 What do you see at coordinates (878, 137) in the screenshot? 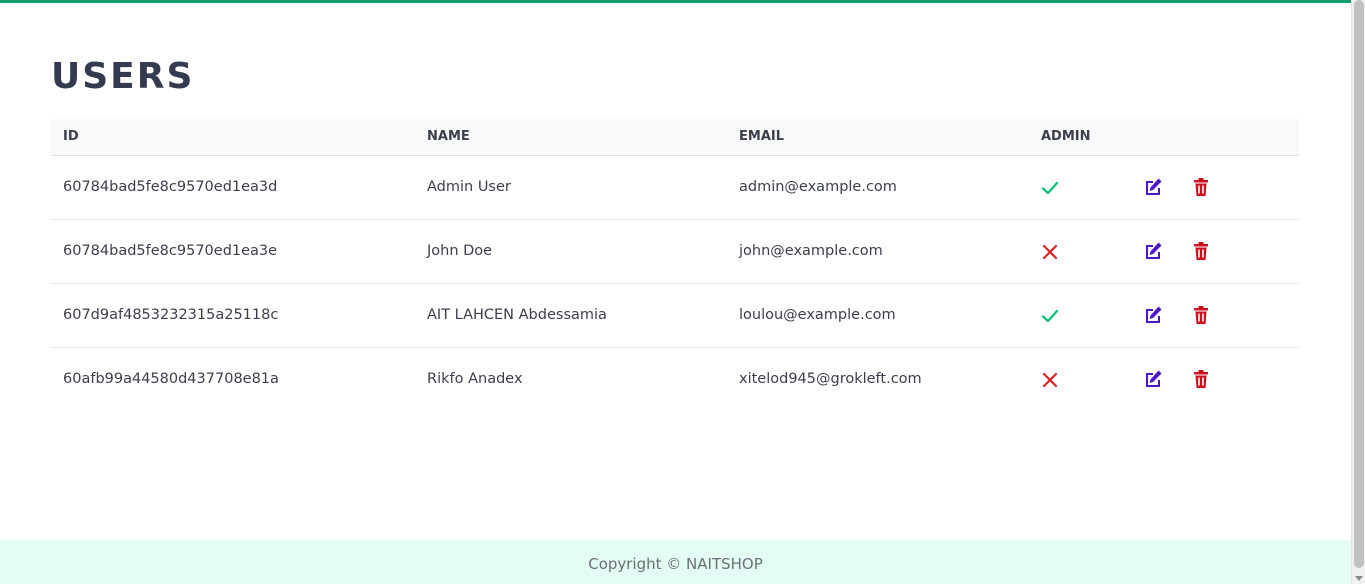
I see `header-email: EMAIL` at bounding box center [878, 137].